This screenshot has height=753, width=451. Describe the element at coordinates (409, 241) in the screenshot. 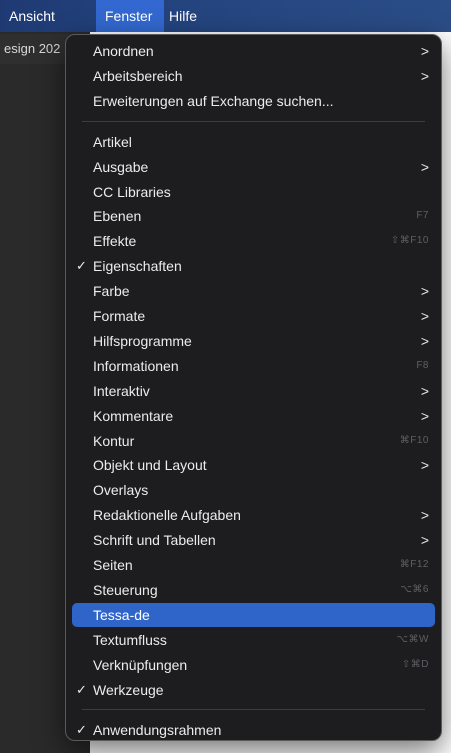

I see `menu-item-shortcut: ⇧⌘F10` at that location.